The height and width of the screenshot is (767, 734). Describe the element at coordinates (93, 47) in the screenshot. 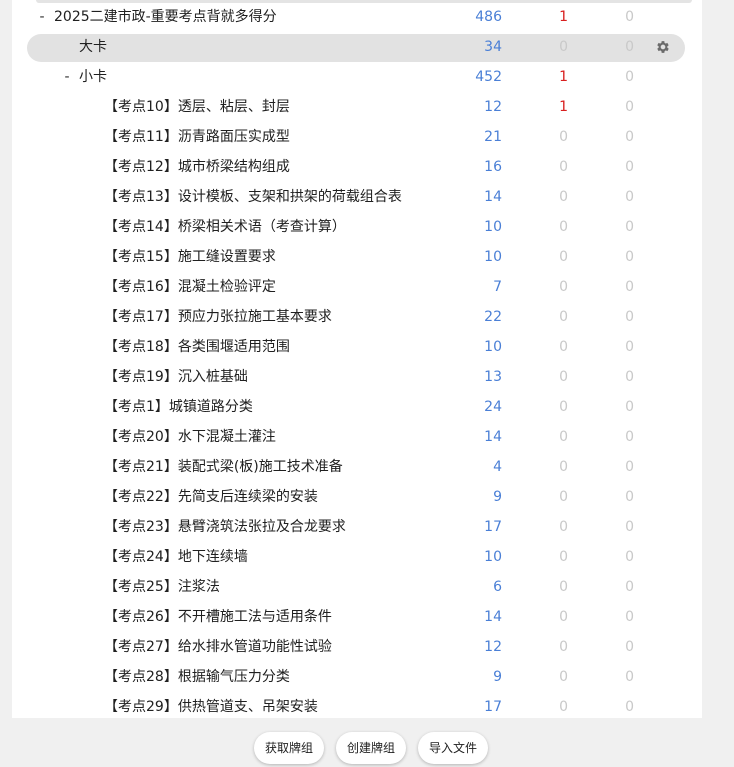

I see `deck-name: 大卡` at that location.